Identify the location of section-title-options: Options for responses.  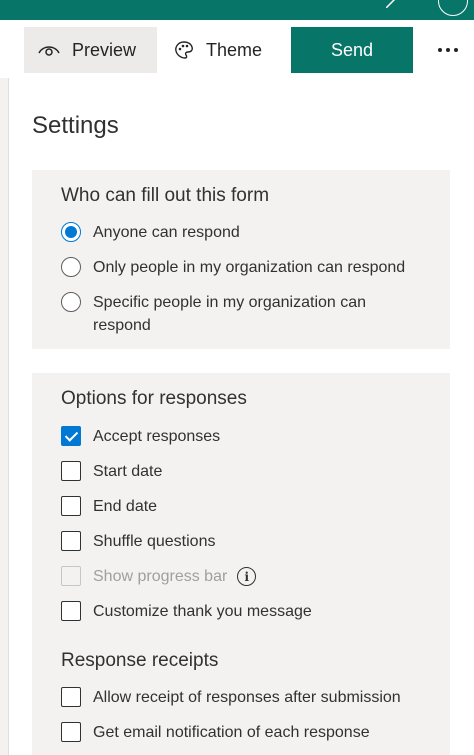
(154, 398).